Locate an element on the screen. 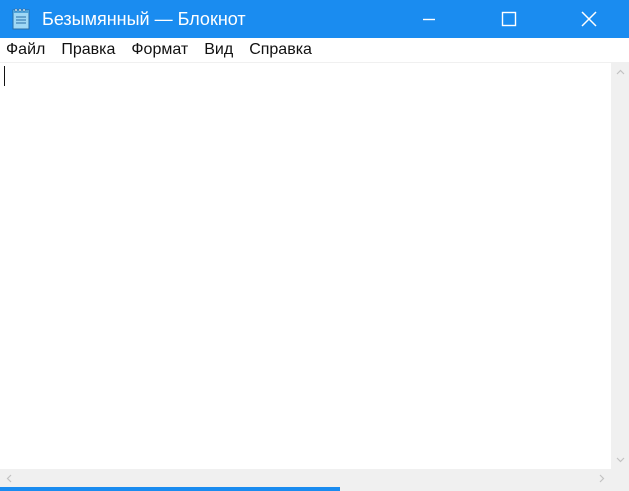  scroll-right-button is located at coordinates (602, 478).